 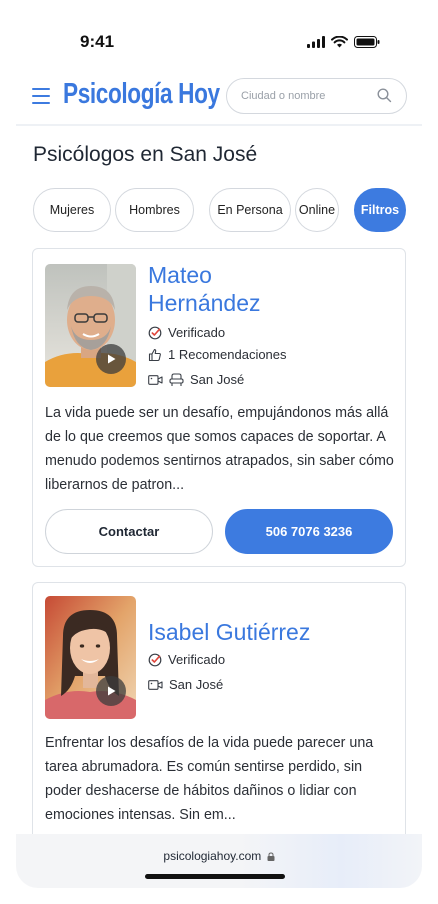 What do you see at coordinates (204, 289) in the screenshot?
I see `profile-name: Mateo Hernández` at bounding box center [204, 289].